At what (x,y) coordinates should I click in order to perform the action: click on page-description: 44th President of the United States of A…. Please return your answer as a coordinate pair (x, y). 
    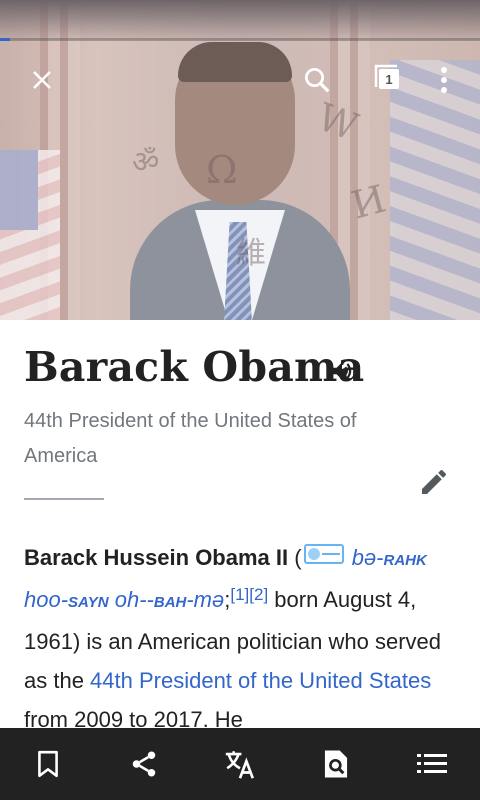
    Looking at the image, I should click on (190, 438).